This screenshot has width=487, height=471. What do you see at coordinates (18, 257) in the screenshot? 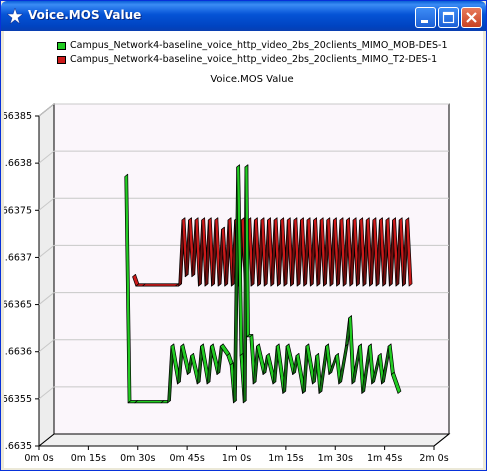
I see `y-tick-label: 3.6637` at bounding box center [18, 257].